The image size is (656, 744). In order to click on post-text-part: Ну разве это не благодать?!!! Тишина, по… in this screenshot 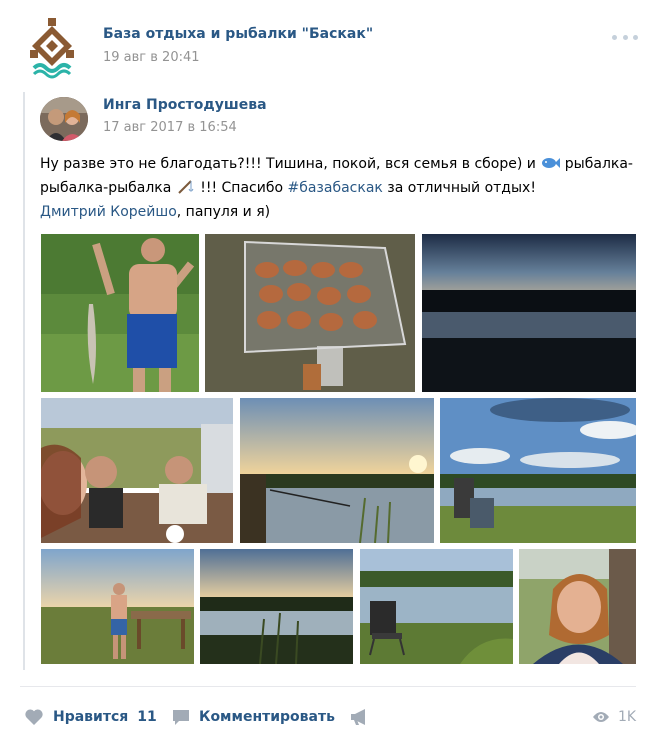, I will do `click(290, 164)`.